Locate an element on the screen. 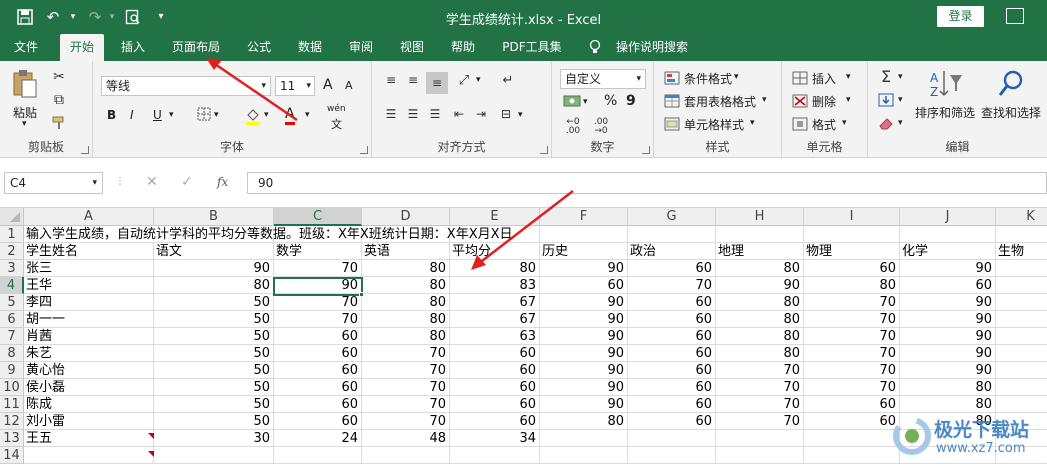 This screenshot has height=468, width=1047. cell-K10 is located at coordinates (1021, 387).